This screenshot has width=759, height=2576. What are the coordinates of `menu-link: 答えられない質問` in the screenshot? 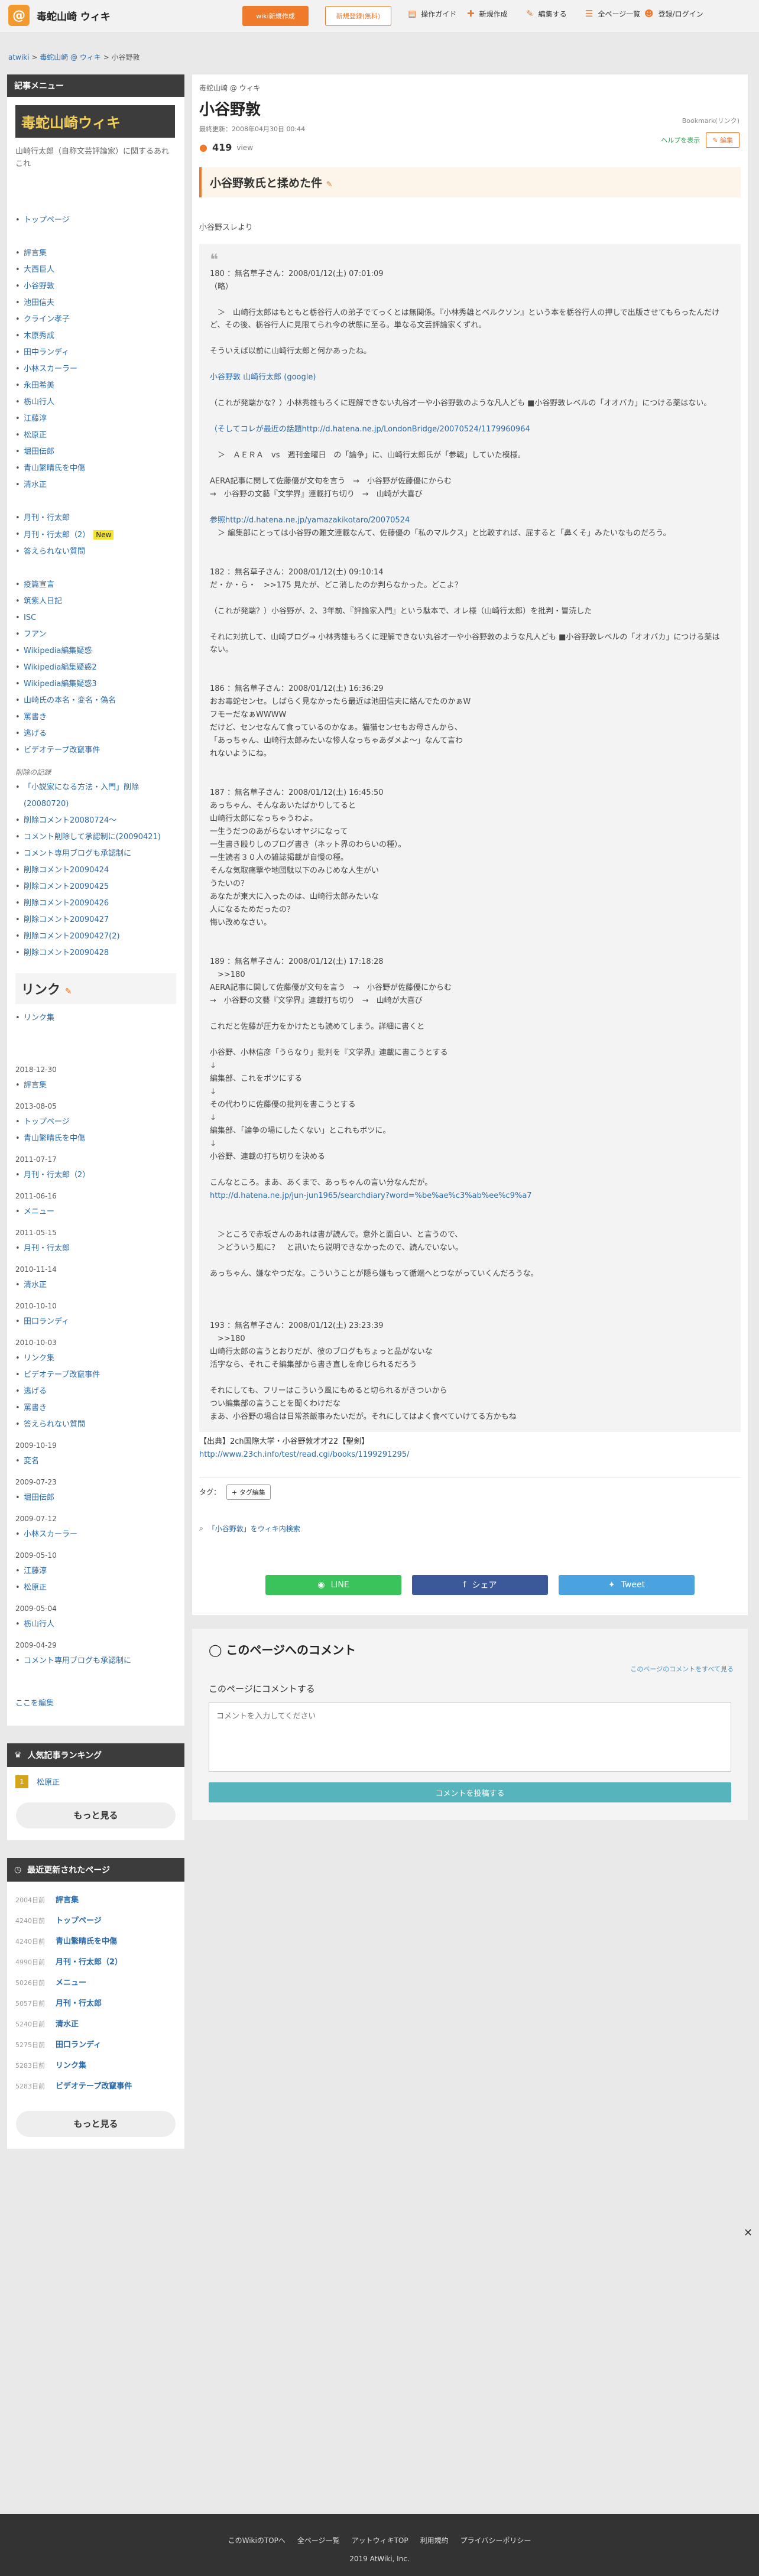 It's located at (54, 551).